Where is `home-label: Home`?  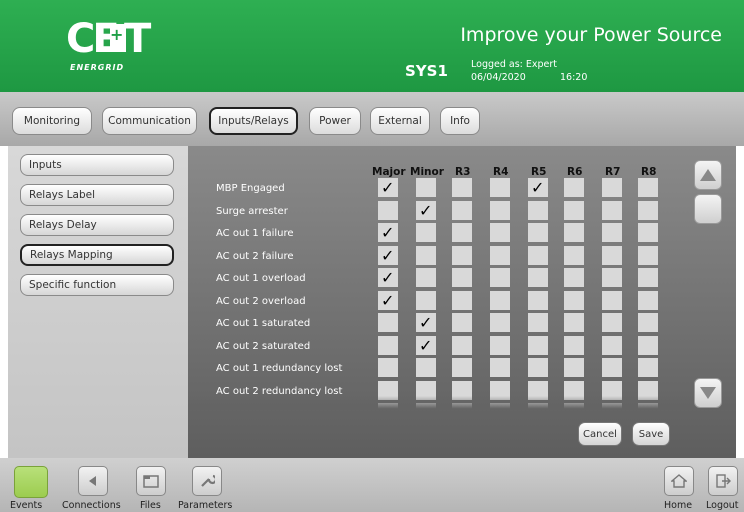
home-label: Home is located at coordinates (678, 505).